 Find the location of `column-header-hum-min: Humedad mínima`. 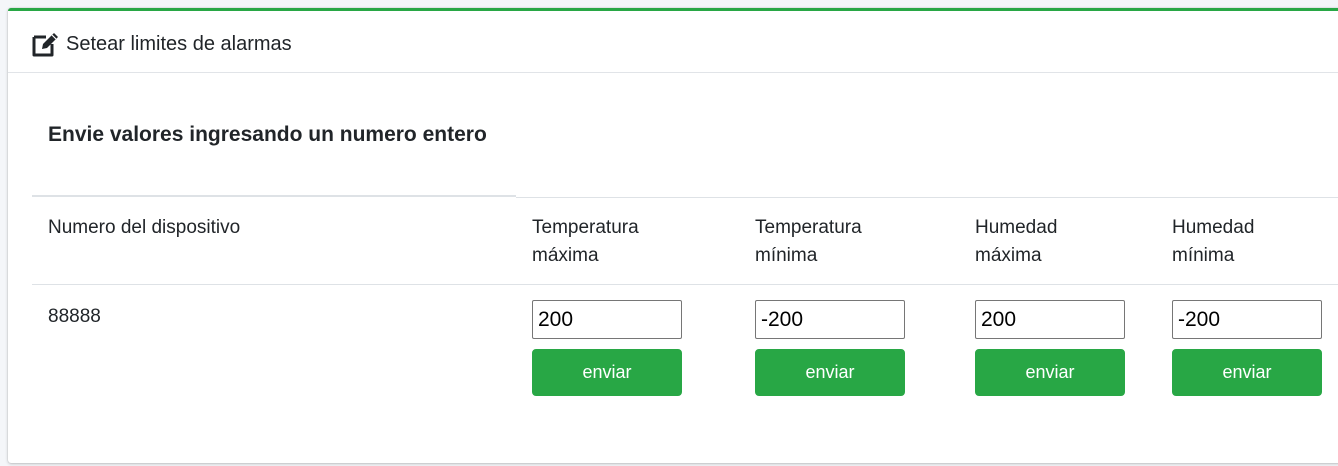

column-header-hum-min: Humedad mínima is located at coordinates (1213, 241).